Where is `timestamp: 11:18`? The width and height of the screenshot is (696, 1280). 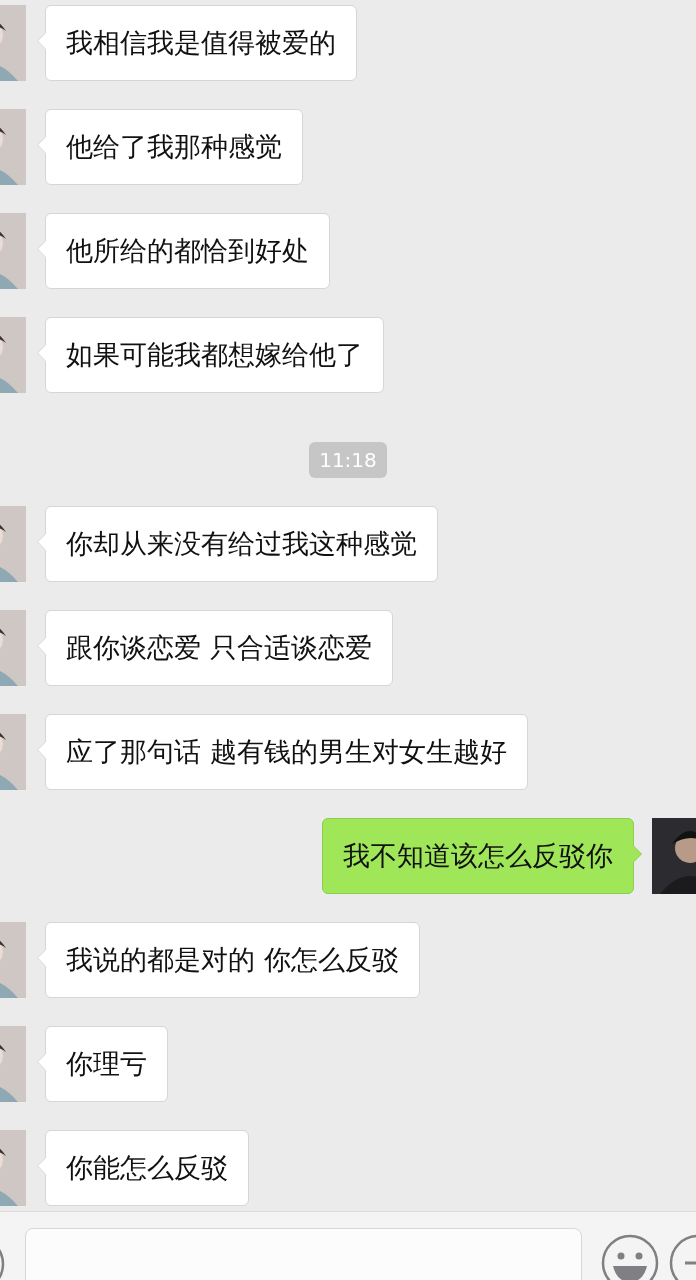
timestamp: 11:18 is located at coordinates (348, 460).